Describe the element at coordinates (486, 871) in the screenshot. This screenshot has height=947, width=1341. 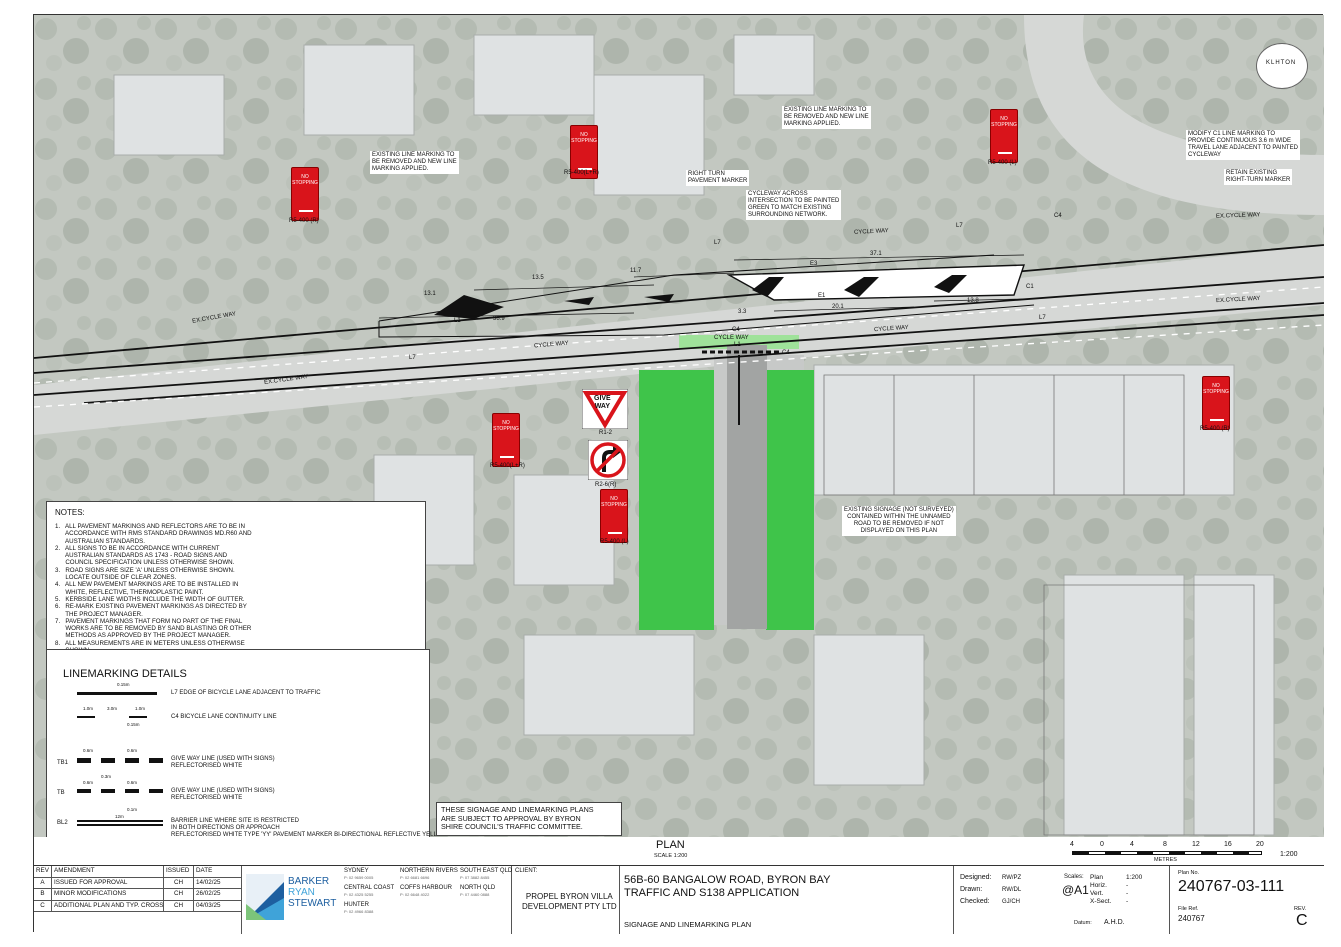
I see `office-name: SOUTH EAST QLD` at that location.